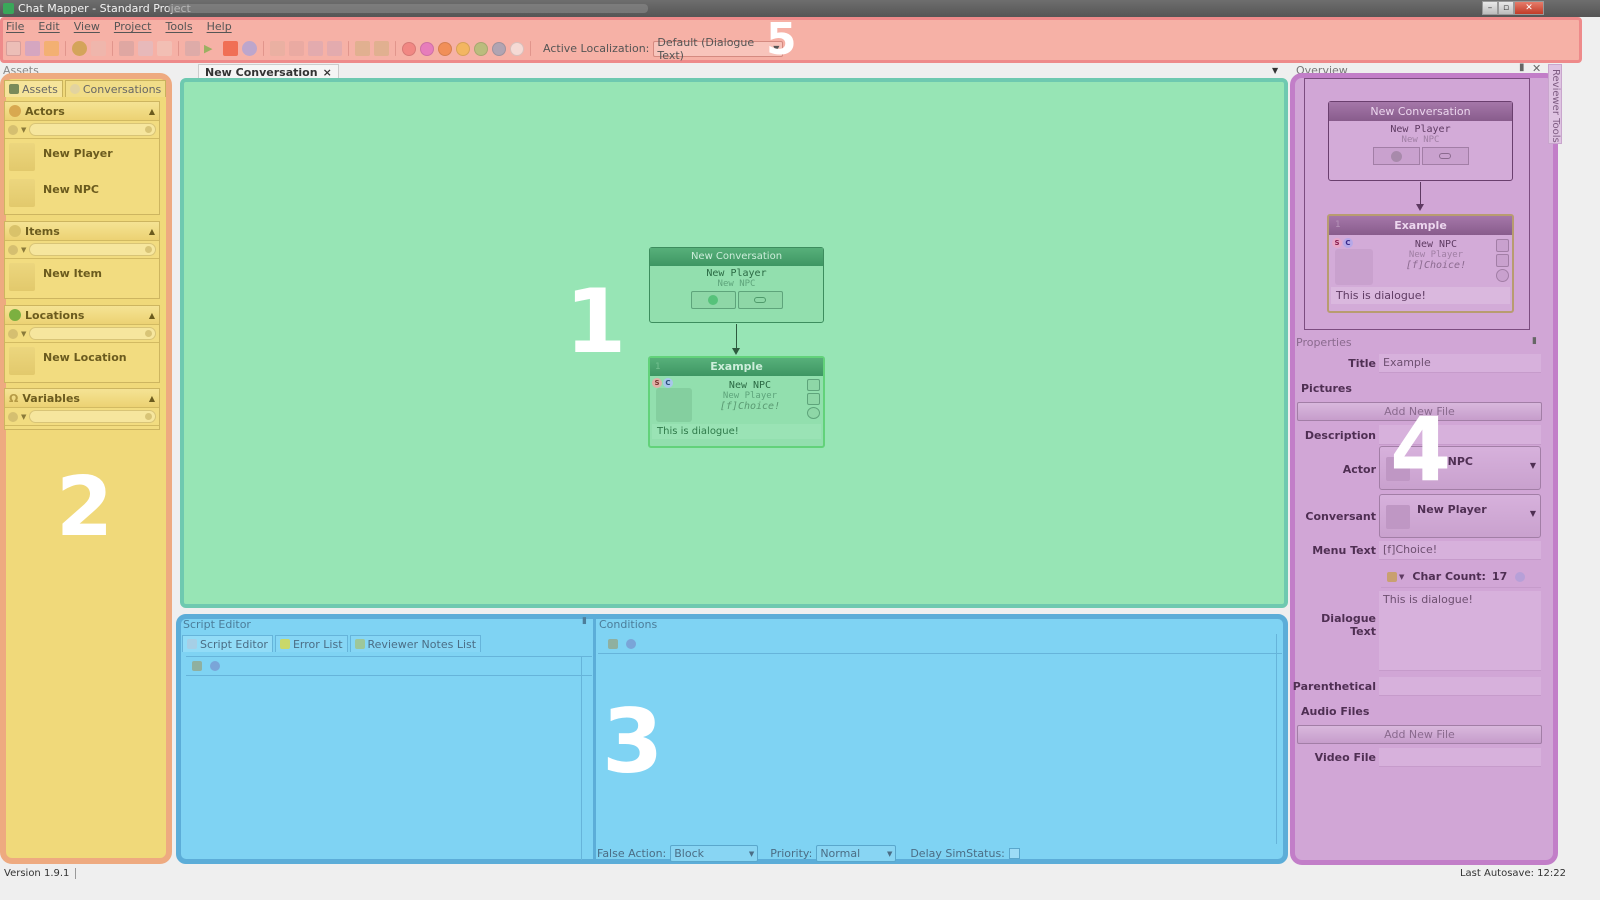  Describe the element at coordinates (178, 28) in the screenshot. I see `menu-tools: Tools` at that location.